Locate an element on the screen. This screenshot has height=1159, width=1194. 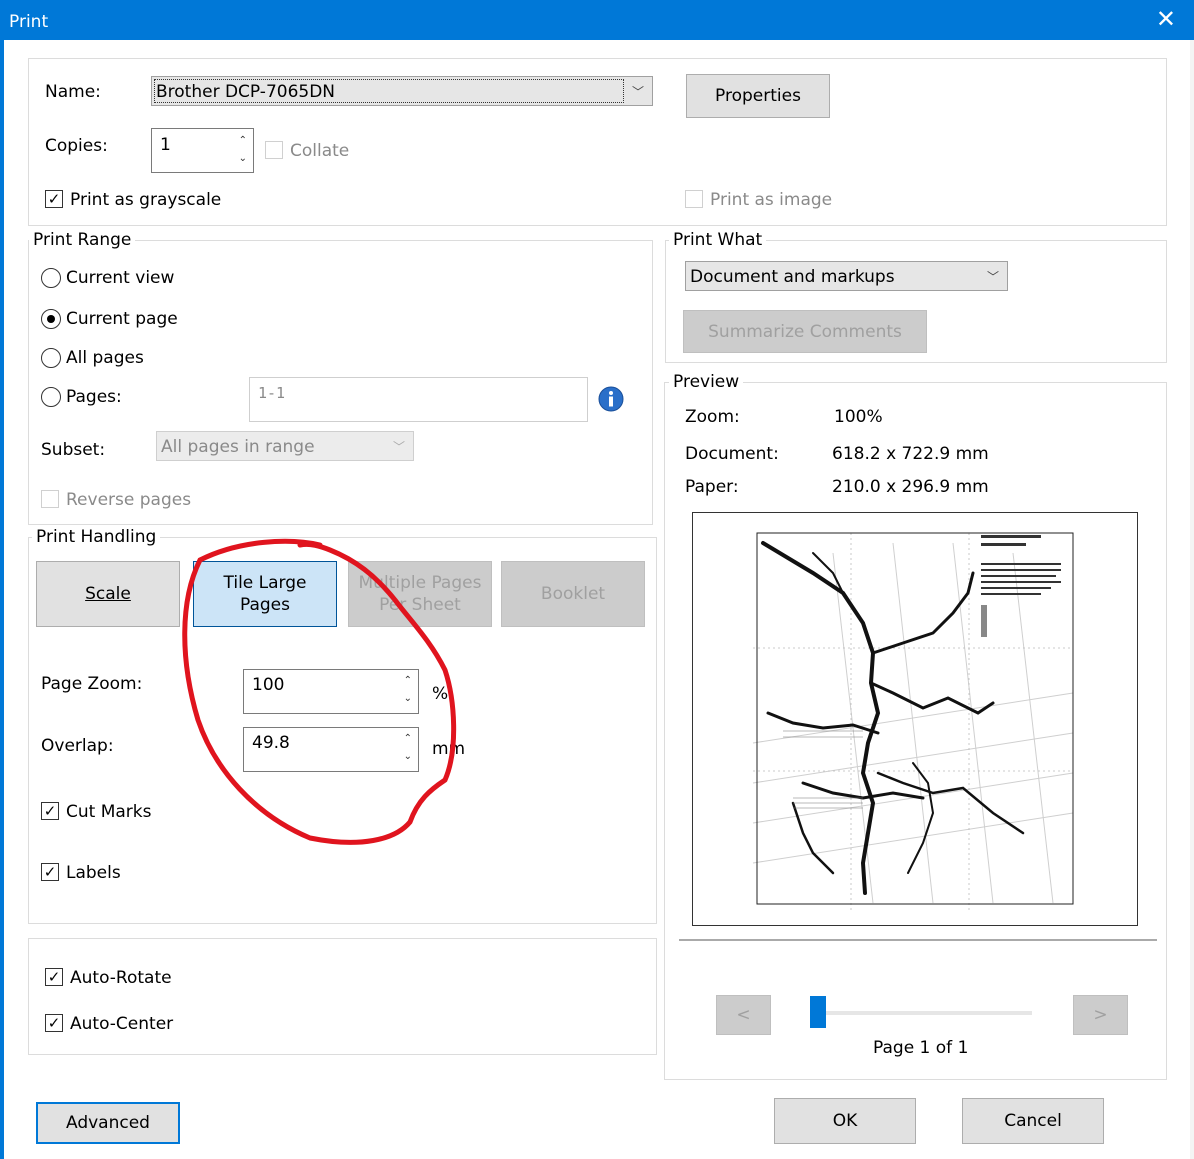
collate-checkbox is located at coordinates (274, 150).